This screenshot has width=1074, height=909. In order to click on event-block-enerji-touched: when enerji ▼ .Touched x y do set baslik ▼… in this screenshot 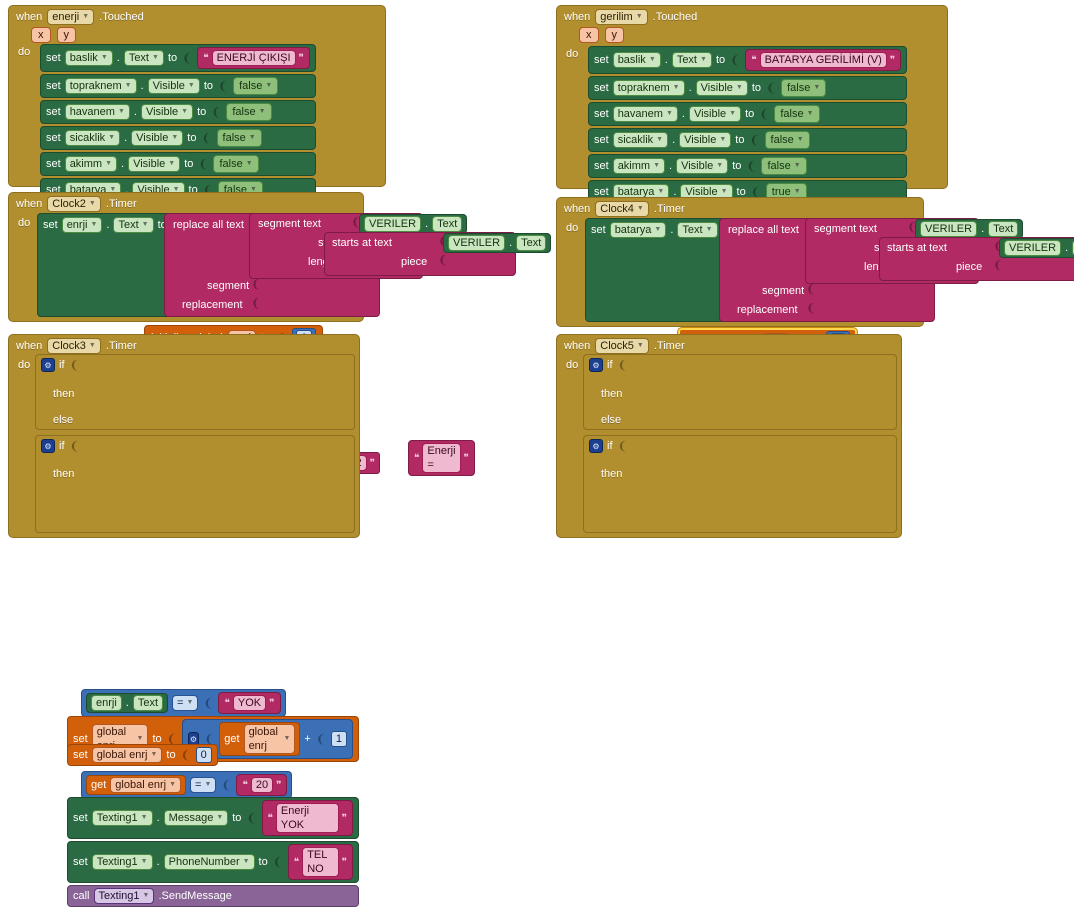, I will do `click(197, 129)`.